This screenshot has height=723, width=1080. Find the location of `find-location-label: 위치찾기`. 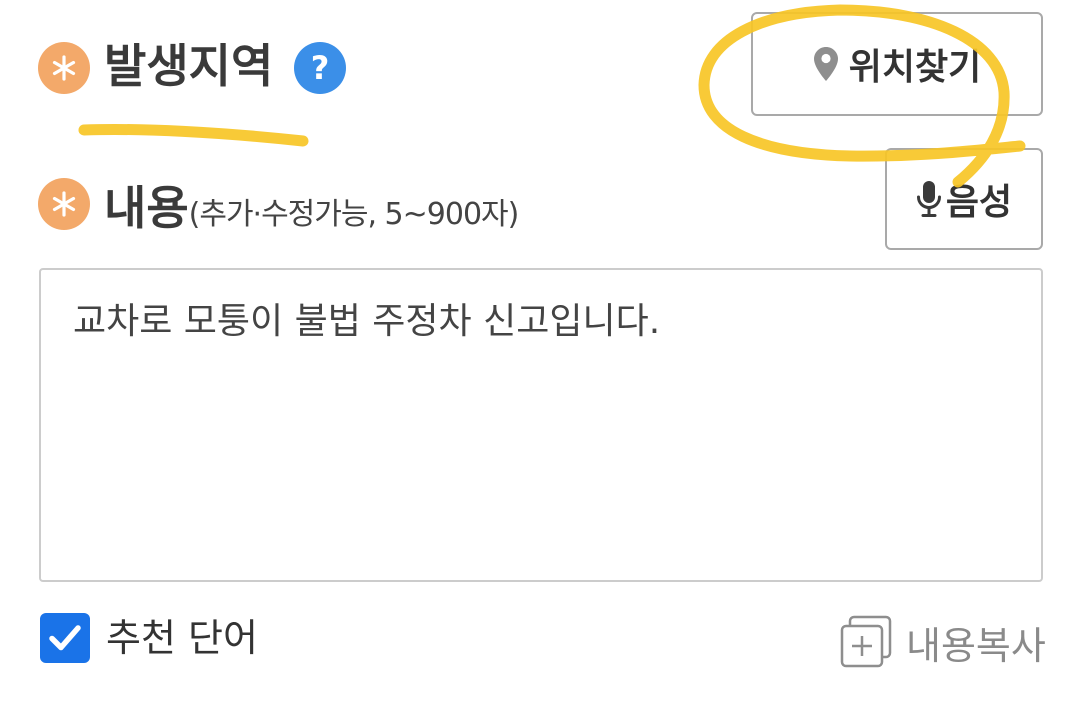

find-location-label: 위치찾기 is located at coordinates (915, 67).